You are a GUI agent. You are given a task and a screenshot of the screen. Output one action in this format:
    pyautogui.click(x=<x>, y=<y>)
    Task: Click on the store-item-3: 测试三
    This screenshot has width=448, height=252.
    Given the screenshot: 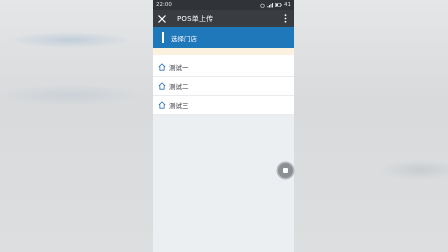 What is the action you would take?
    pyautogui.click(x=223, y=105)
    